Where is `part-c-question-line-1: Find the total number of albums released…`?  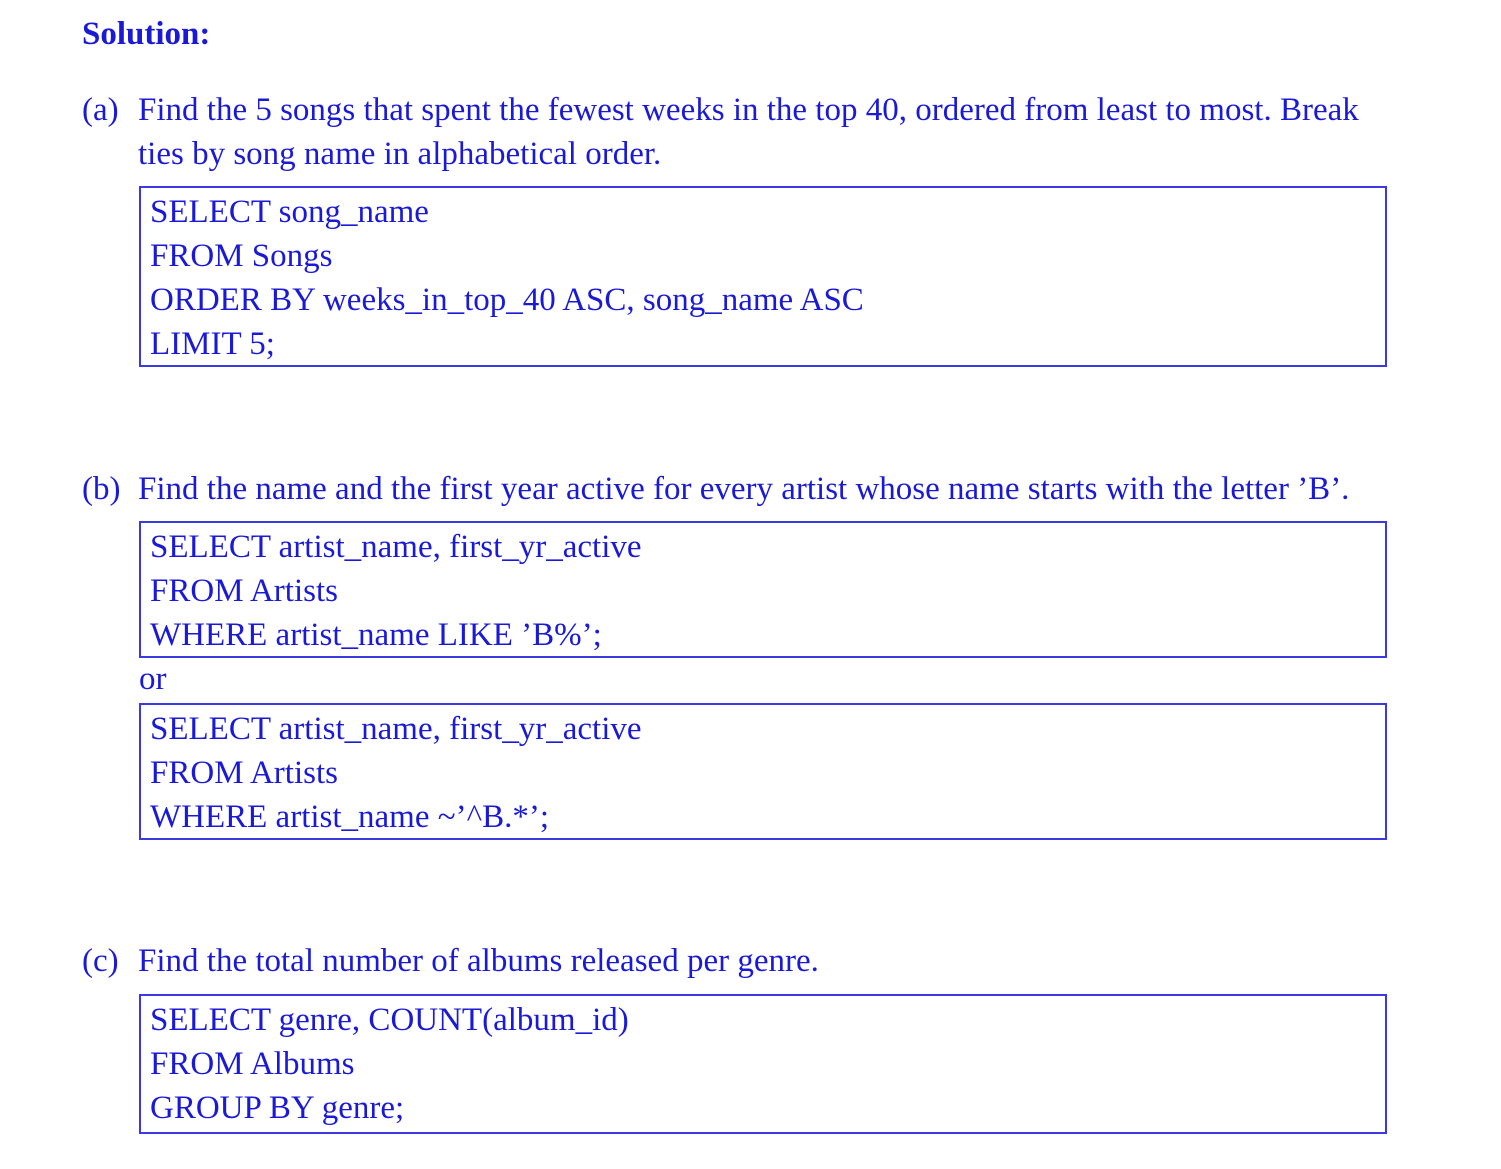
part-c-question-line-1: Find the total number of albums released… is located at coordinates (478, 961).